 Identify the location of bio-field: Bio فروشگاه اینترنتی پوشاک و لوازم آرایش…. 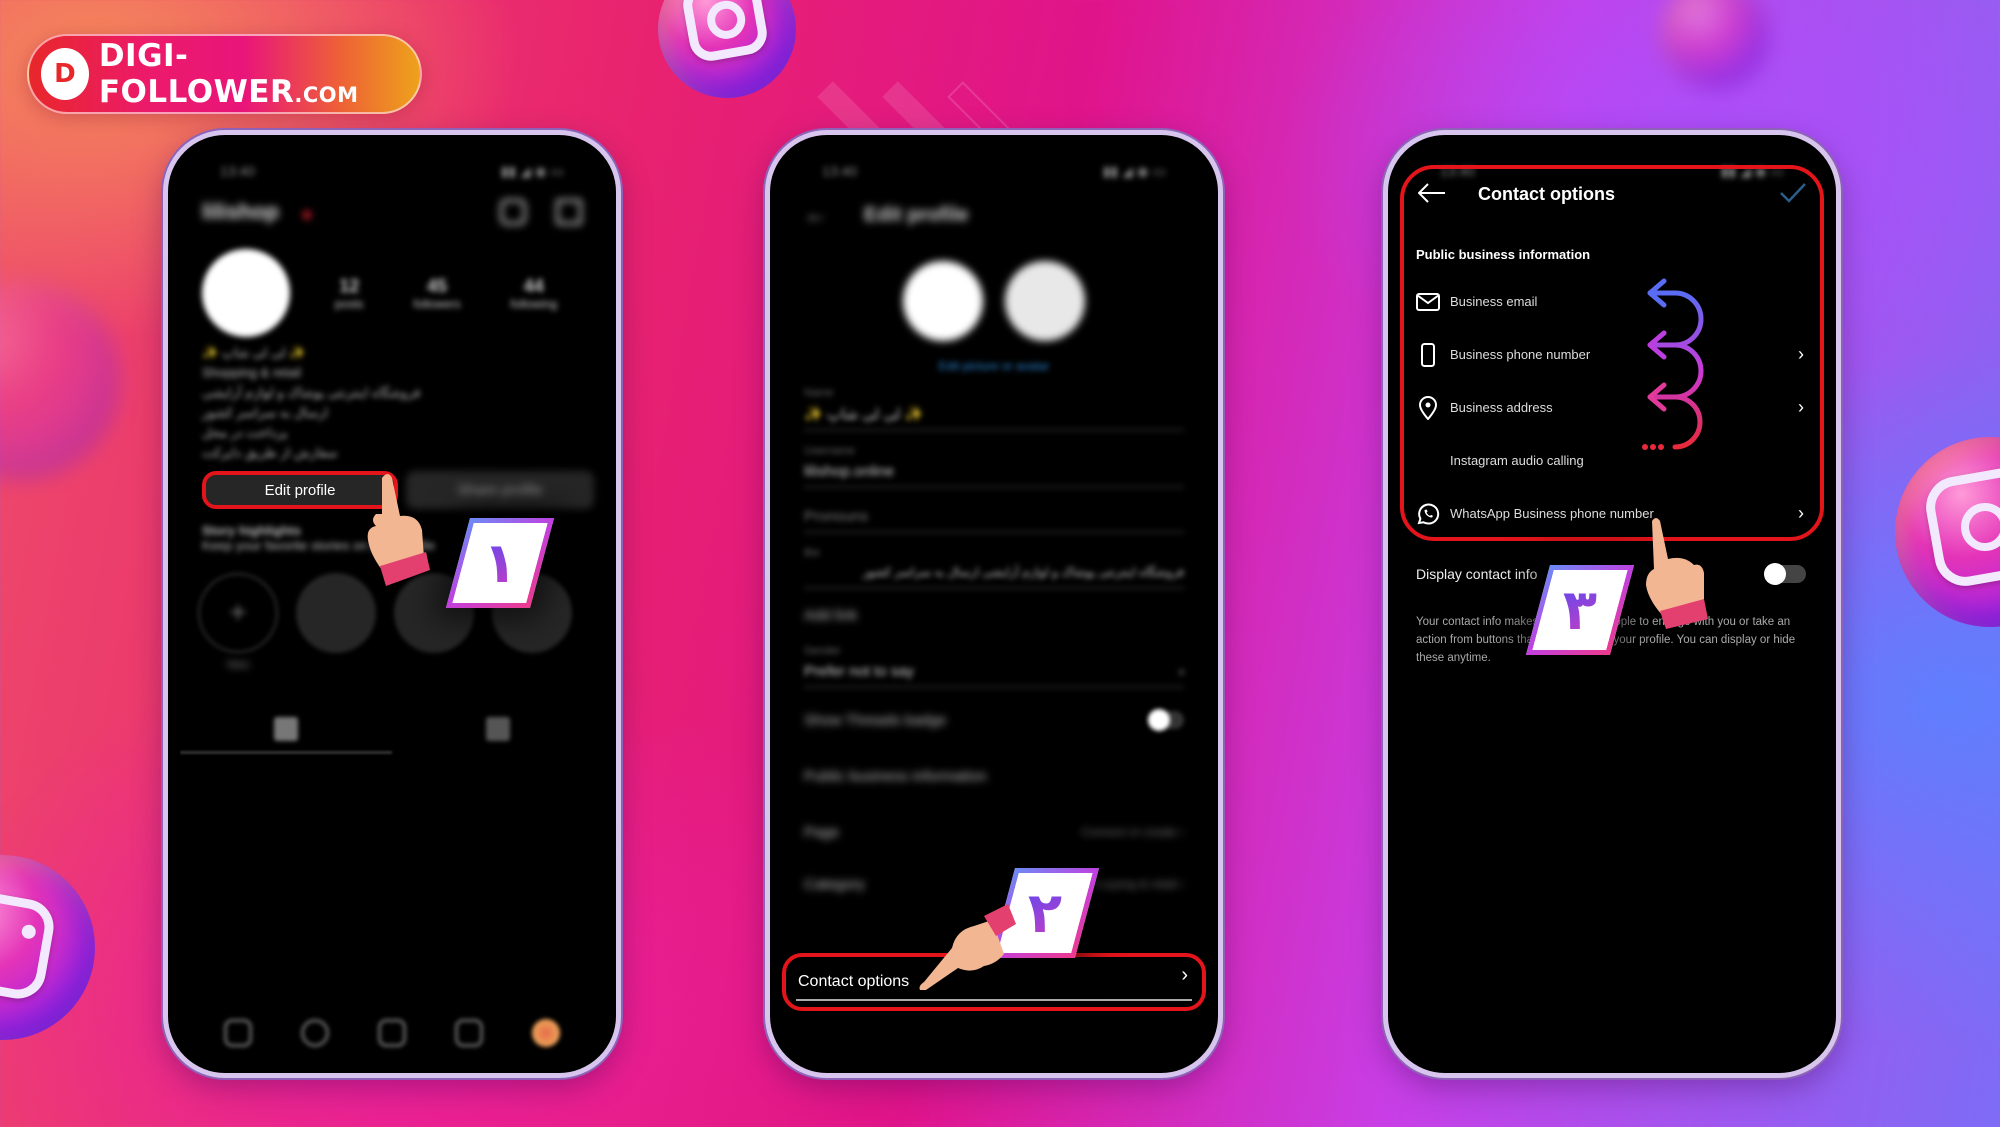
(994, 561).